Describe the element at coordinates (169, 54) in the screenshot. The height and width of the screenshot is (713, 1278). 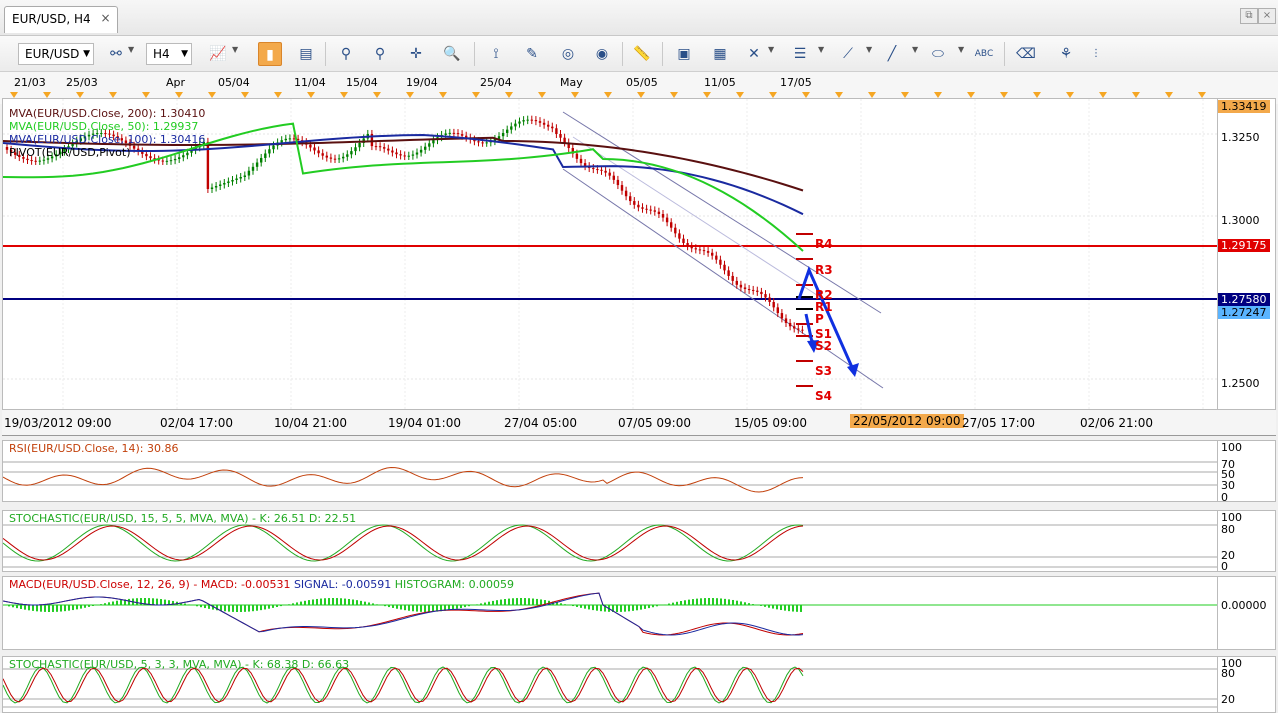
I see `timeframe-select: H4 ▼` at that location.